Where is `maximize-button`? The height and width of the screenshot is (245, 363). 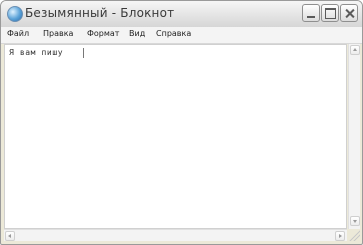 maximize-button is located at coordinates (330, 13).